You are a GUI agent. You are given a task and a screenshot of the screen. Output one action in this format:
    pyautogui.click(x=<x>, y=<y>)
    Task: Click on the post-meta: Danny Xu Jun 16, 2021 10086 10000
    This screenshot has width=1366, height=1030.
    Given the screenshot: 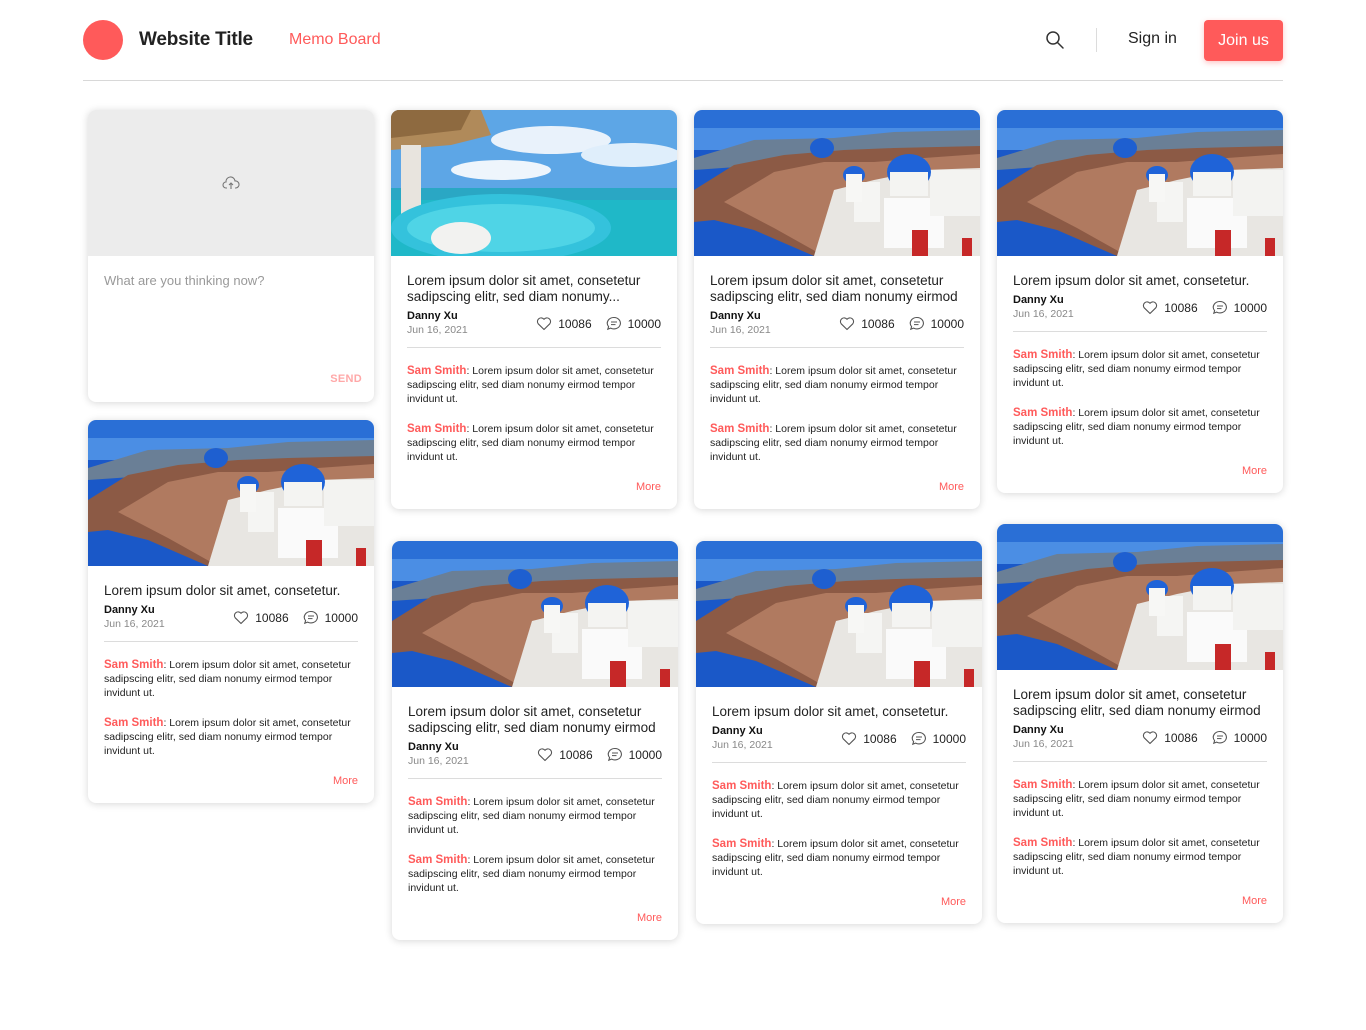 What is the action you would take?
    pyautogui.click(x=1140, y=309)
    